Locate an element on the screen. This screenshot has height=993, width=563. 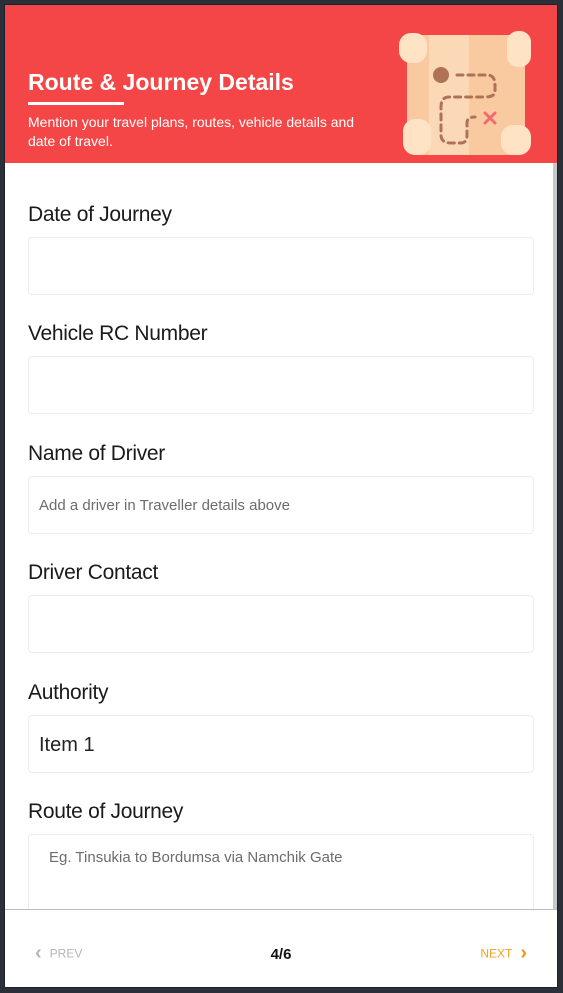
date-of-journey-label: Date of Journey is located at coordinates (100, 214).